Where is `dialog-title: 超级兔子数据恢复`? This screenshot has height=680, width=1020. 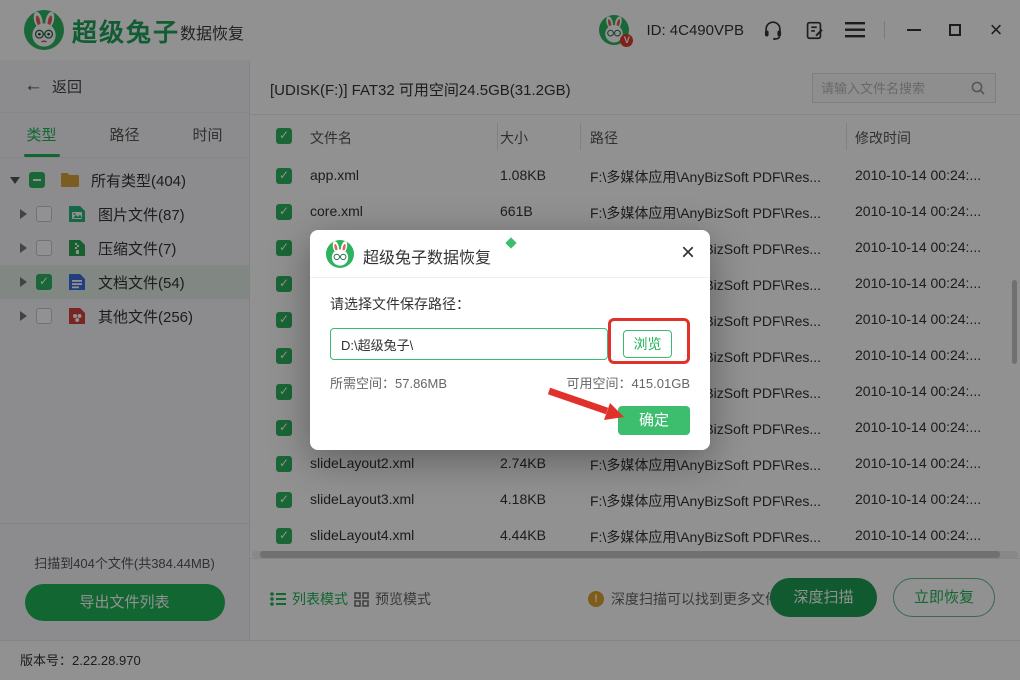
dialog-title: 超级兔子数据恢复 is located at coordinates (427, 258).